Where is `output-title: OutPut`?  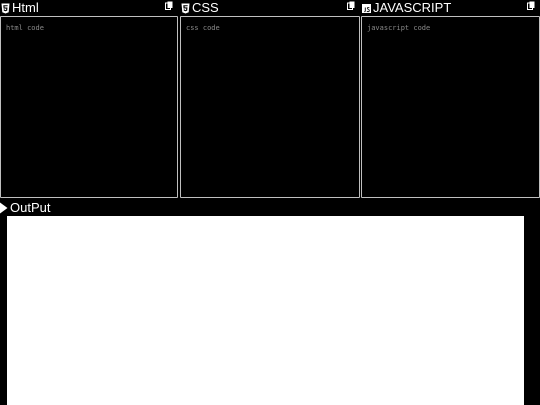 output-title: OutPut is located at coordinates (30, 207).